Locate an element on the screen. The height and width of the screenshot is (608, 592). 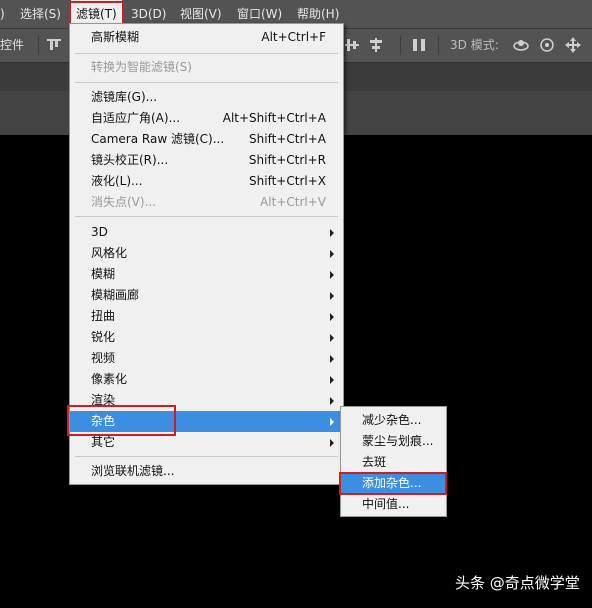
menu-item-label: 高斯模糊 is located at coordinates (115, 37).